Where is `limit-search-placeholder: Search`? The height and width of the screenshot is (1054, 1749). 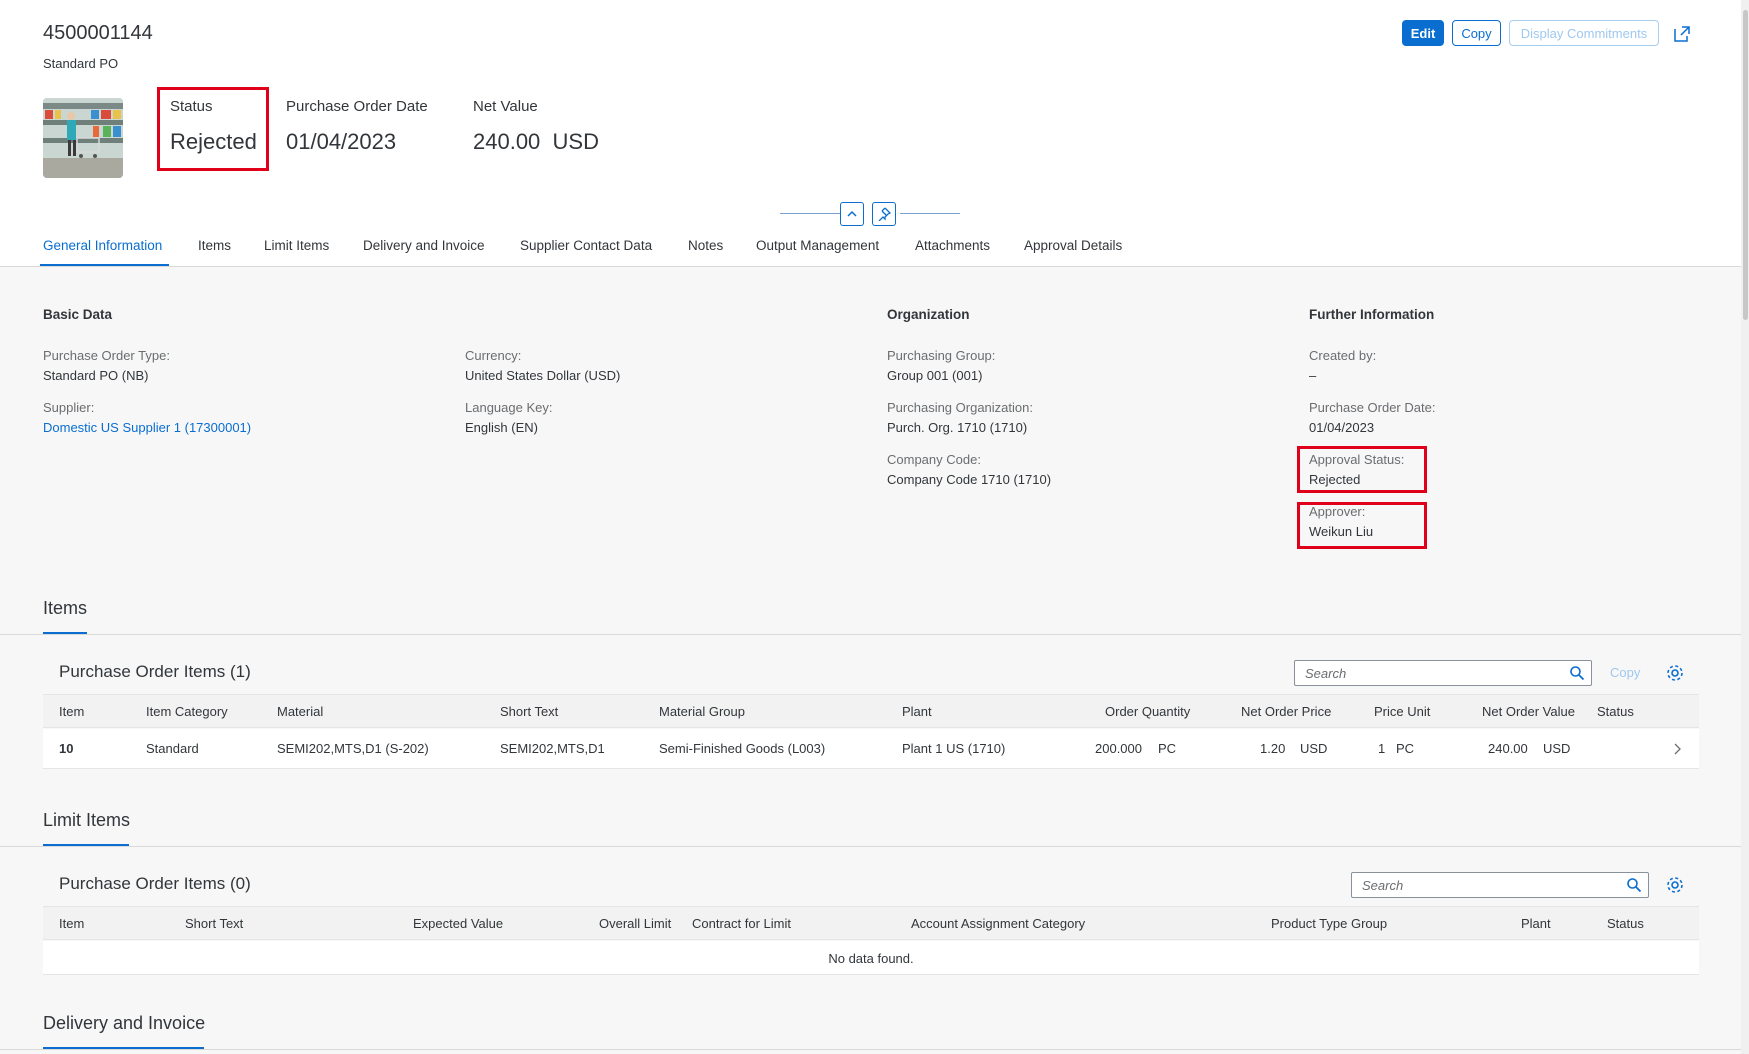
limit-search-placeholder: Search is located at coordinates (1383, 885).